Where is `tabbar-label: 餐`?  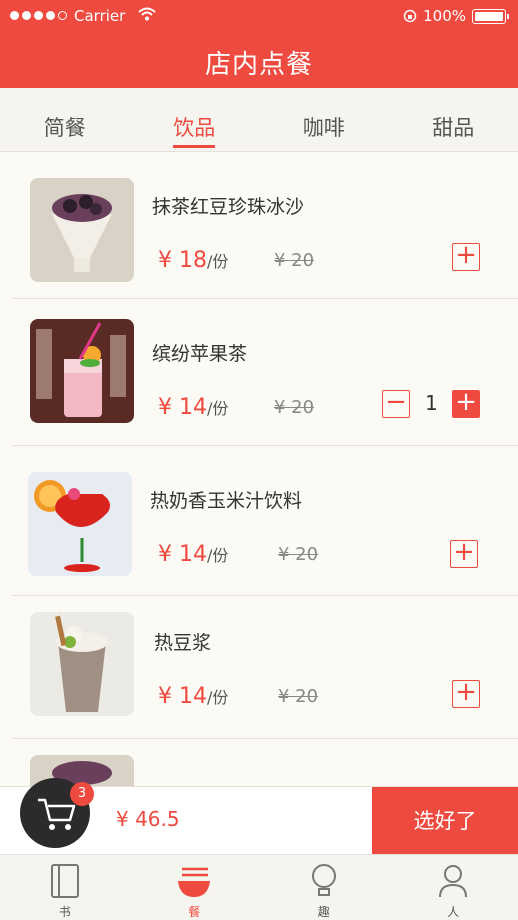
tabbar-label: 餐 is located at coordinates (194, 912).